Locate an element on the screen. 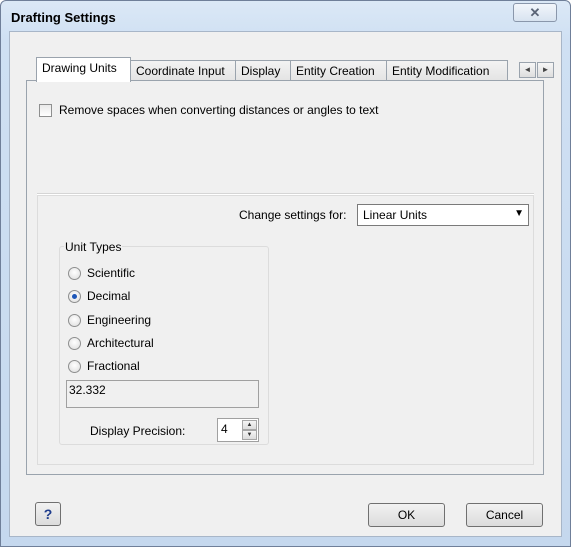 The image size is (571, 547). tab-entity-creation: Entity Creation is located at coordinates (338, 70).